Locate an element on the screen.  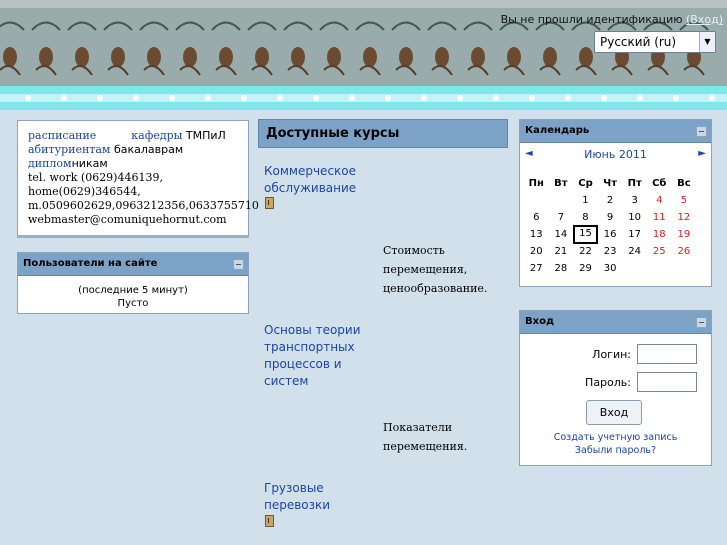
calendar-day: 18 is located at coordinates (659, 234).